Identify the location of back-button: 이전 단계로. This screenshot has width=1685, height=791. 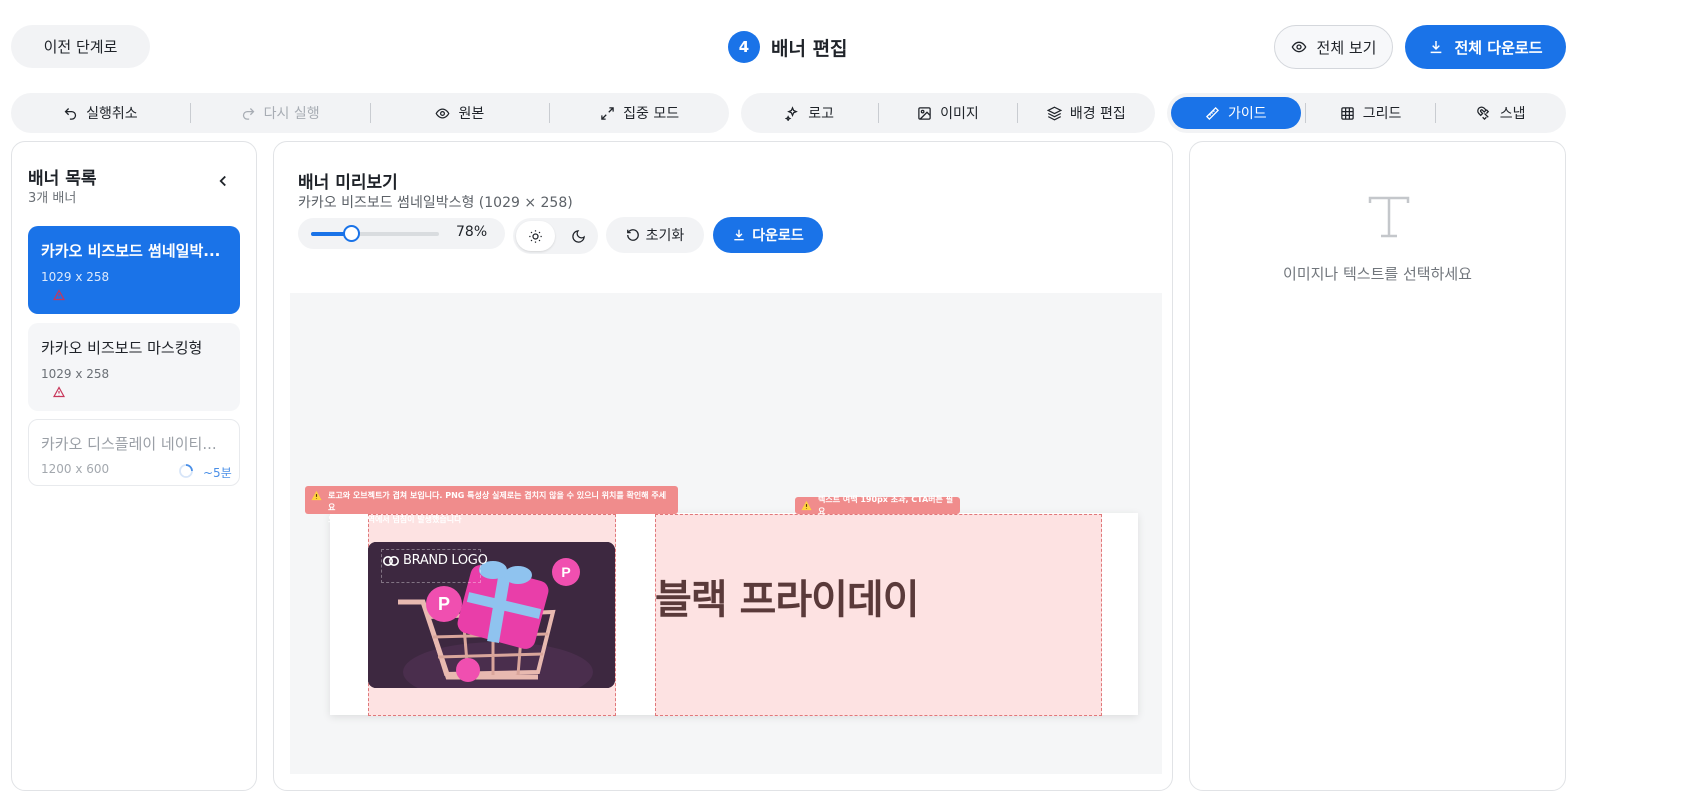
(80, 46).